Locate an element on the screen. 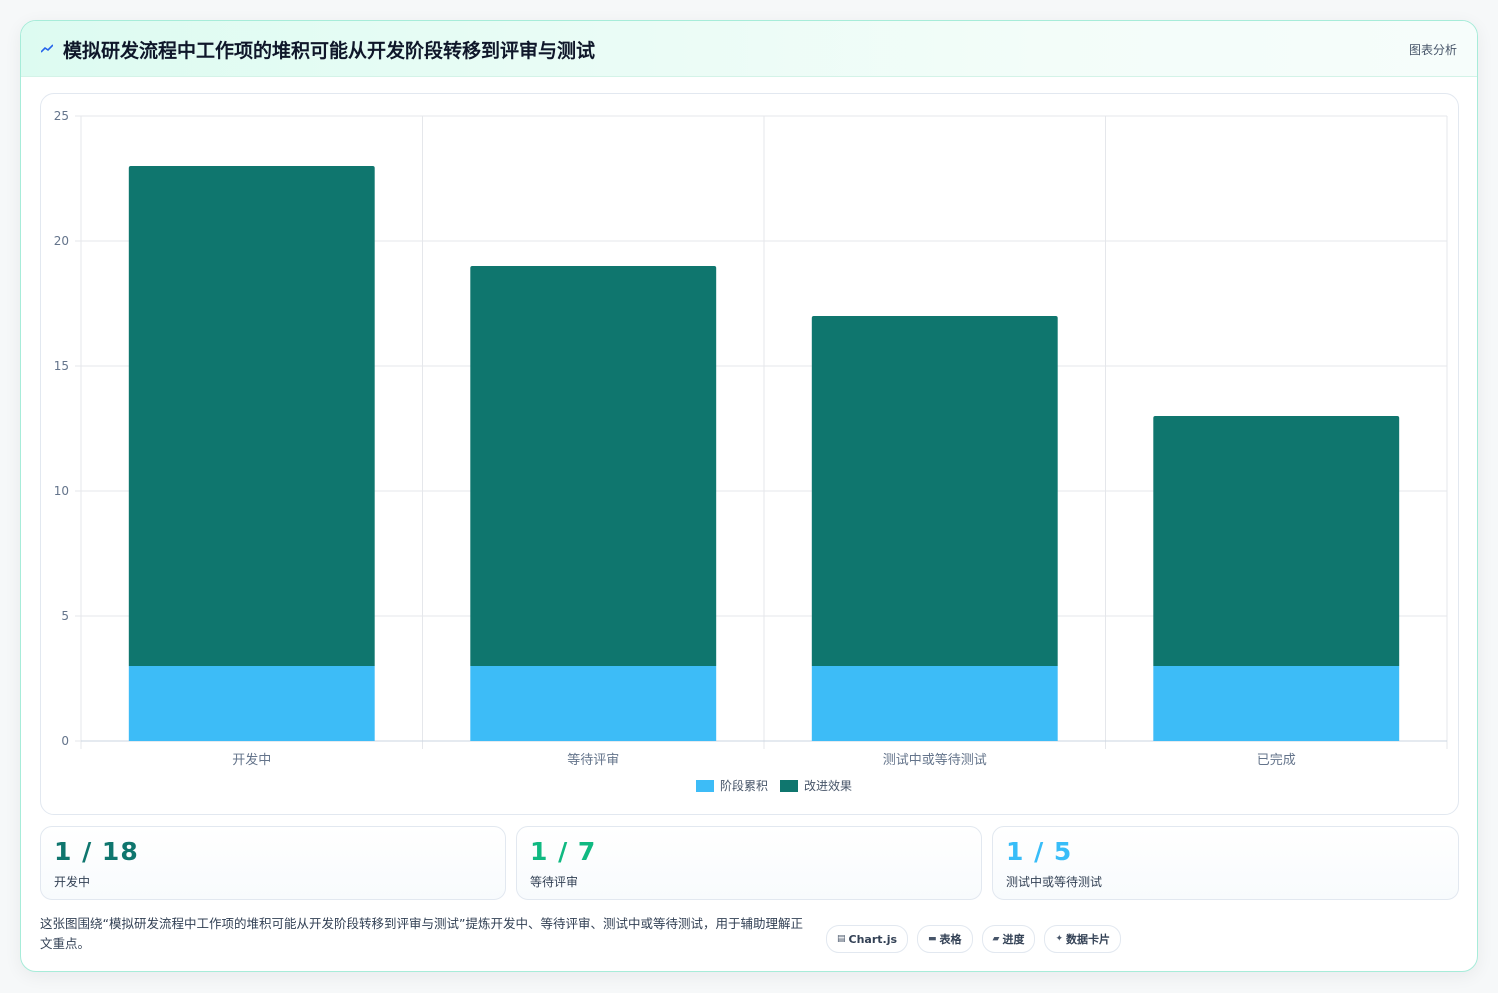  chip-table: ▬ 表格 is located at coordinates (945, 939).